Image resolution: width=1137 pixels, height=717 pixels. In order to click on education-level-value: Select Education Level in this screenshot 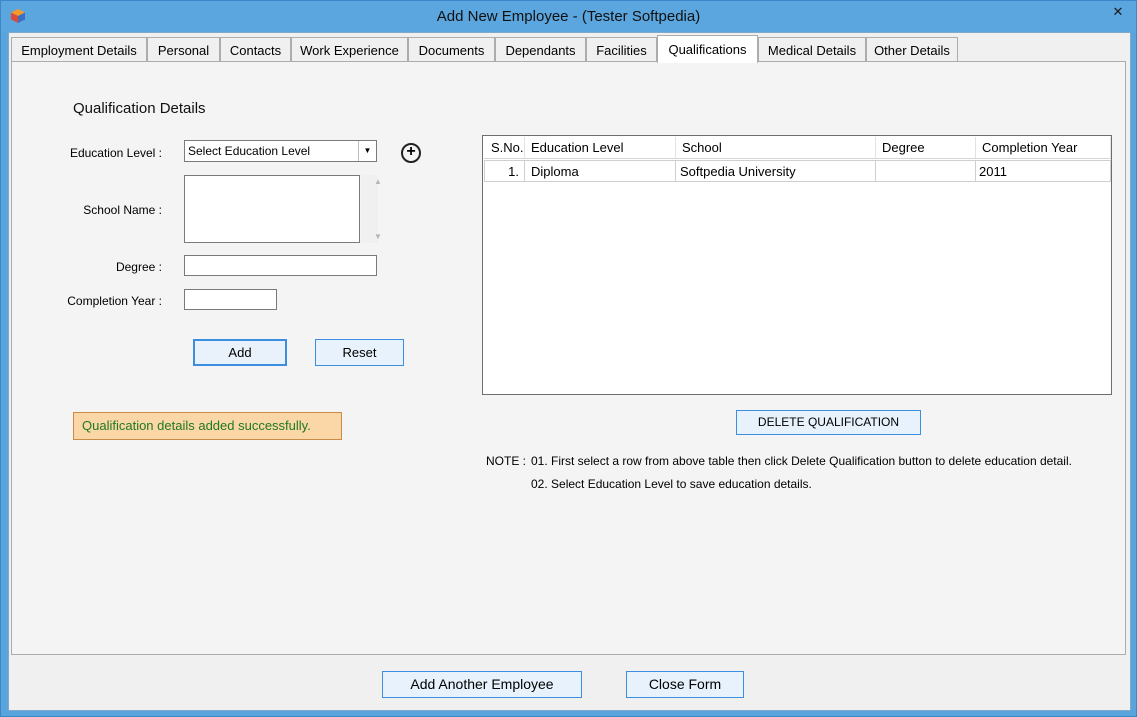, I will do `click(249, 151)`.